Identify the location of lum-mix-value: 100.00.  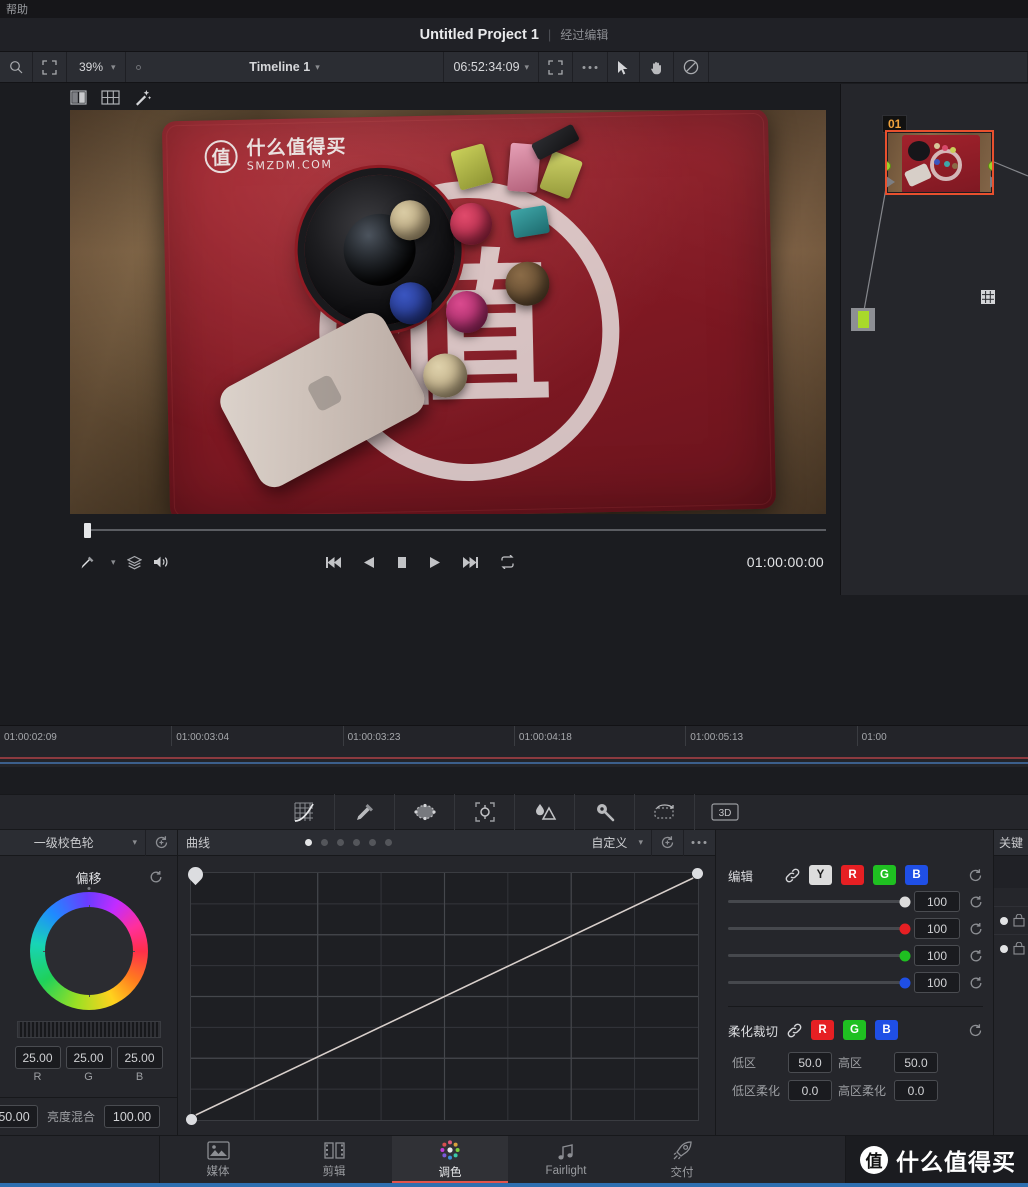
(132, 1116).